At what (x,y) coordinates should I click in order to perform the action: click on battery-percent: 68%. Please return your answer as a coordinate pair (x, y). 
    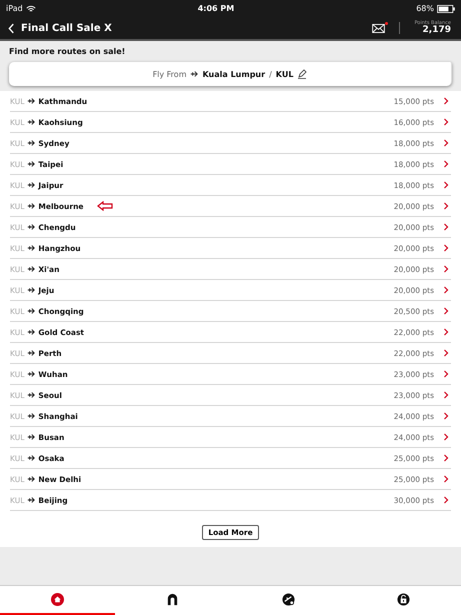
    Looking at the image, I should click on (425, 8).